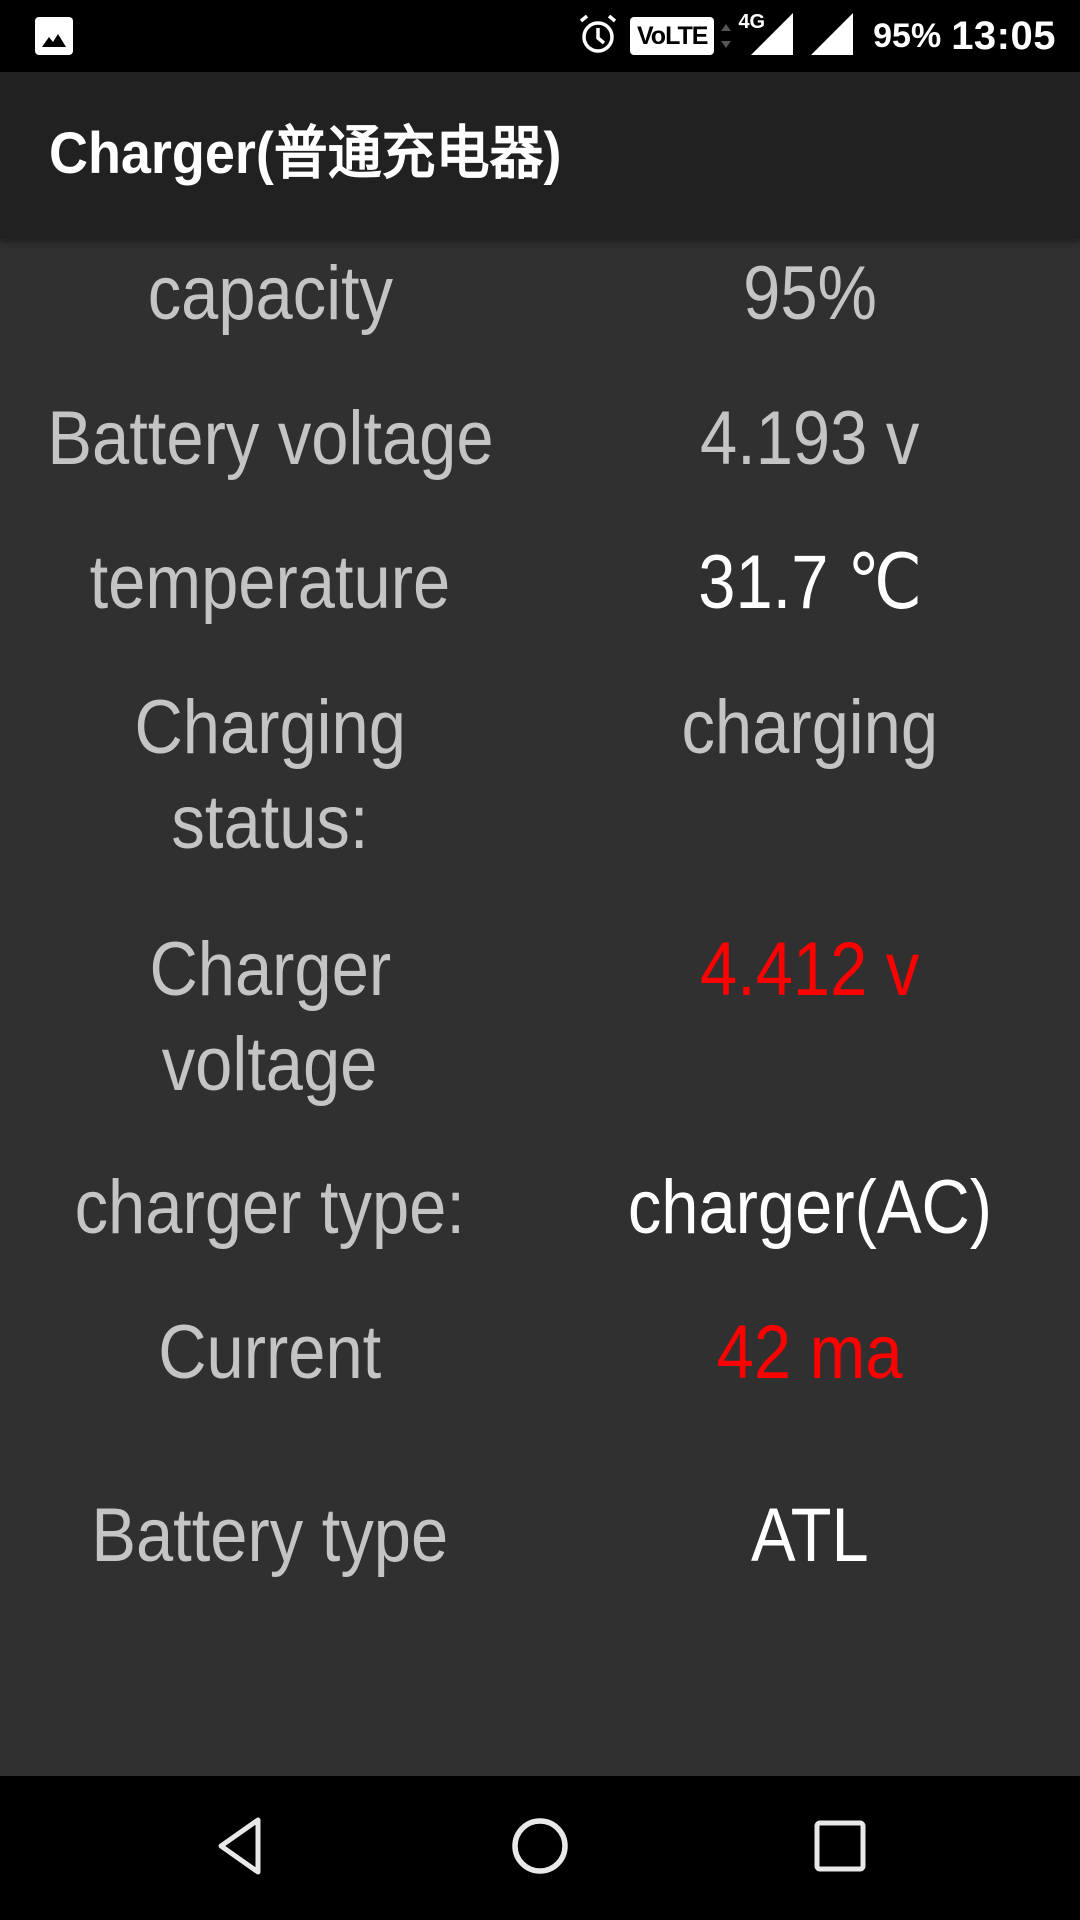 The width and height of the screenshot is (1080, 1920). What do you see at coordinates (270, 293) in the screenshot?
I see `capacity-label: capacity` at bounding box center [270, 293].